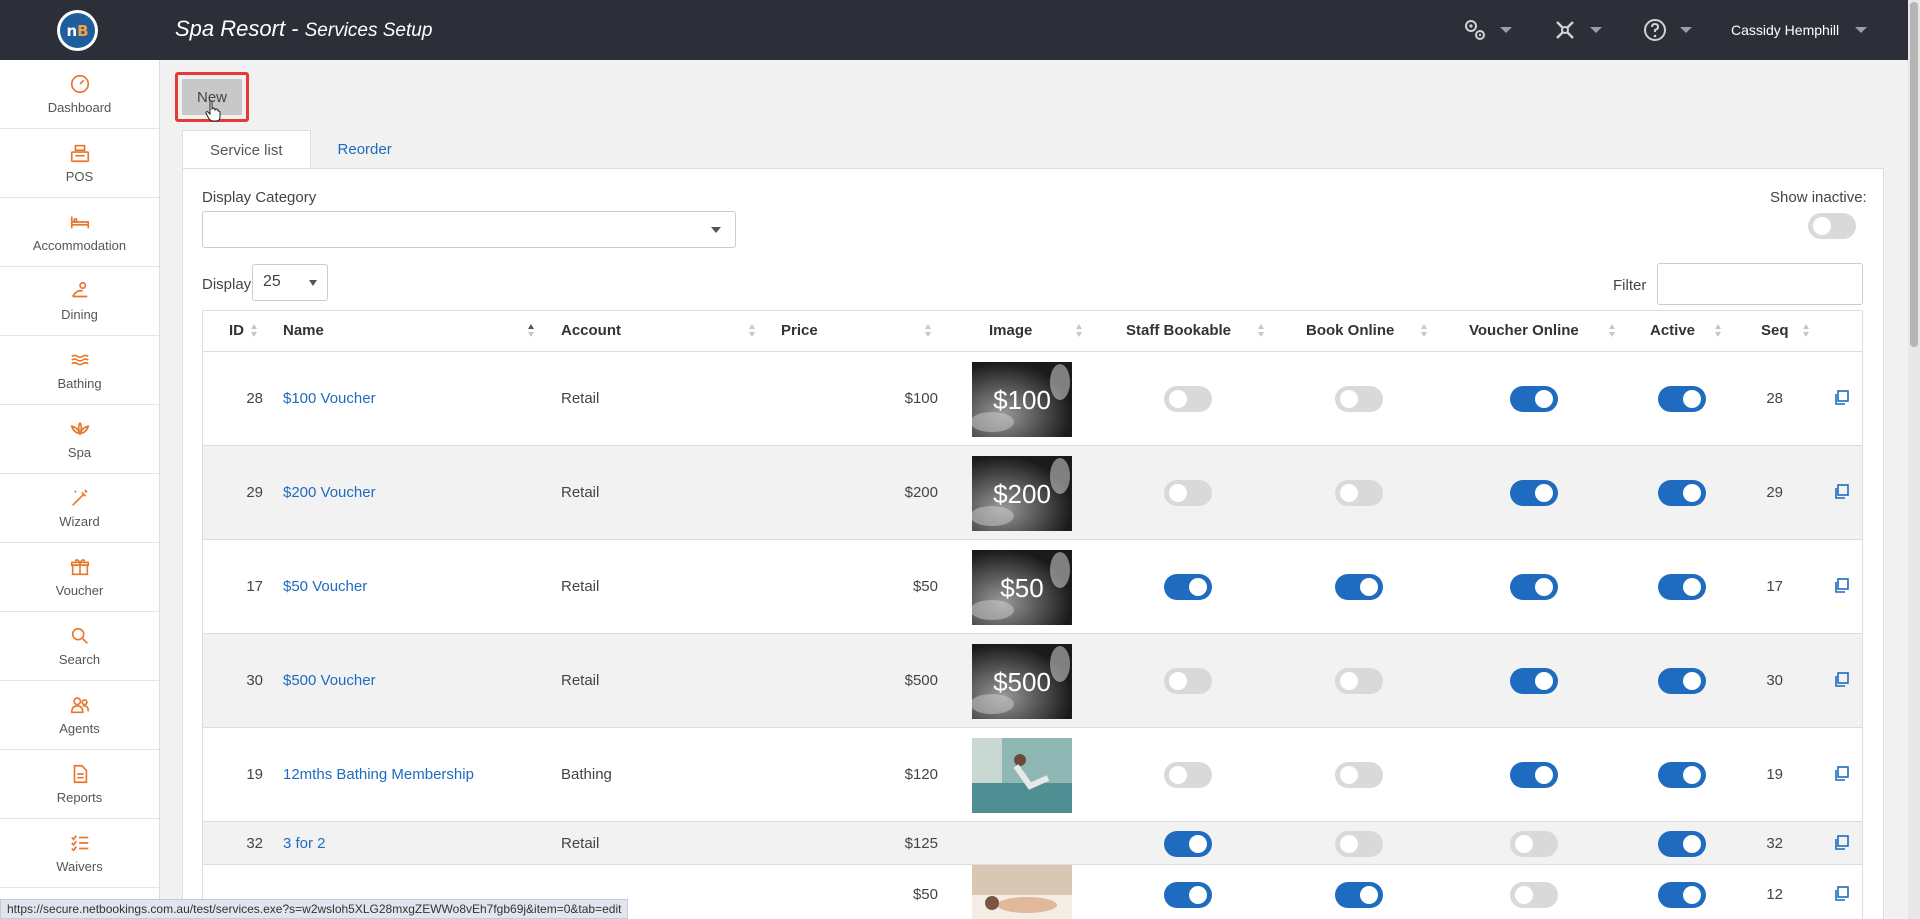 The image size is (1920, 919). What do you see at coordinates (1350, 330) in the screenshot?
I see `column-header-book-online: Book Online` at bounding box center [1350, 330].